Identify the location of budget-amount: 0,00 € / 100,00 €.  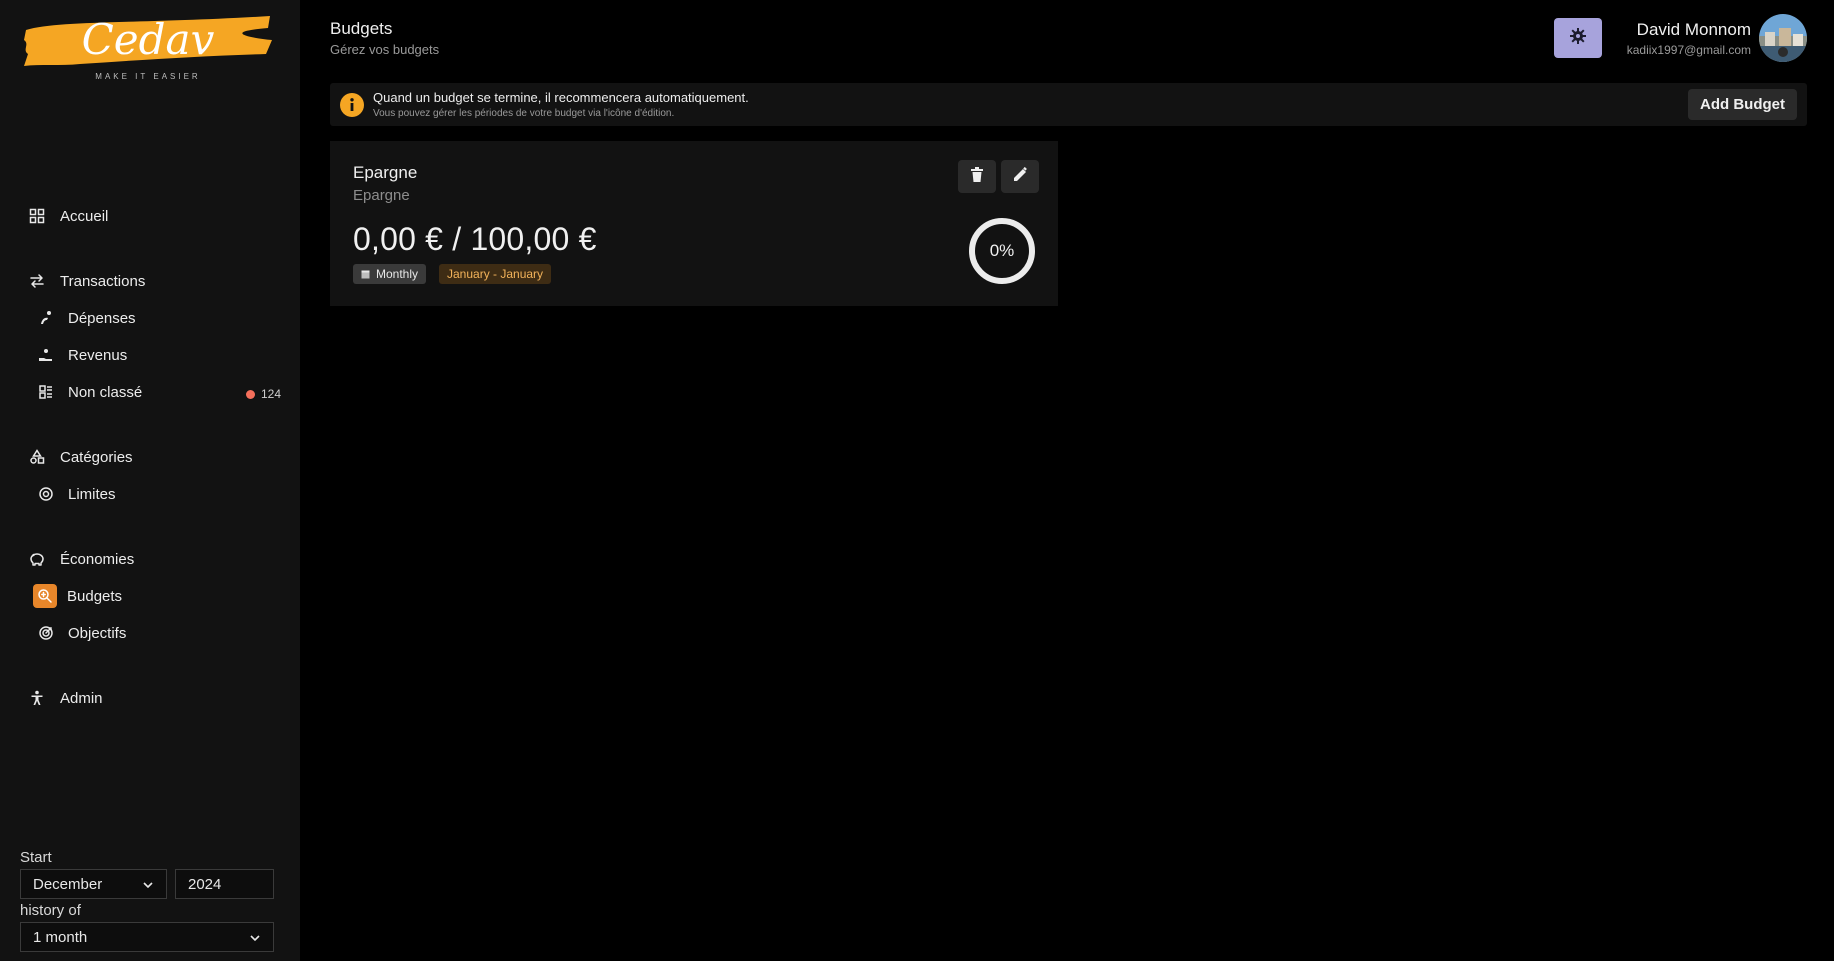
(475, 239).